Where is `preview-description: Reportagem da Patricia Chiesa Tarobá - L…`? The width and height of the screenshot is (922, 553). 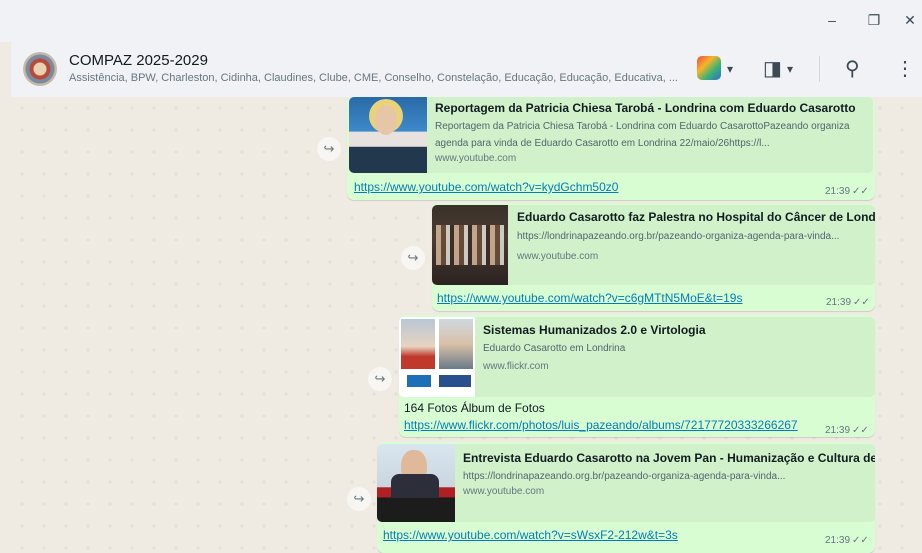
preview-description: Reportagem da Patricia Chiesa Tarobá - L… is located at coordinates (642, 135).